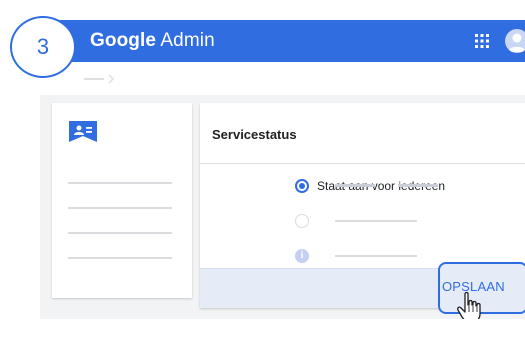  I want to click on card-title: Servicestatus, so click(254, 134).